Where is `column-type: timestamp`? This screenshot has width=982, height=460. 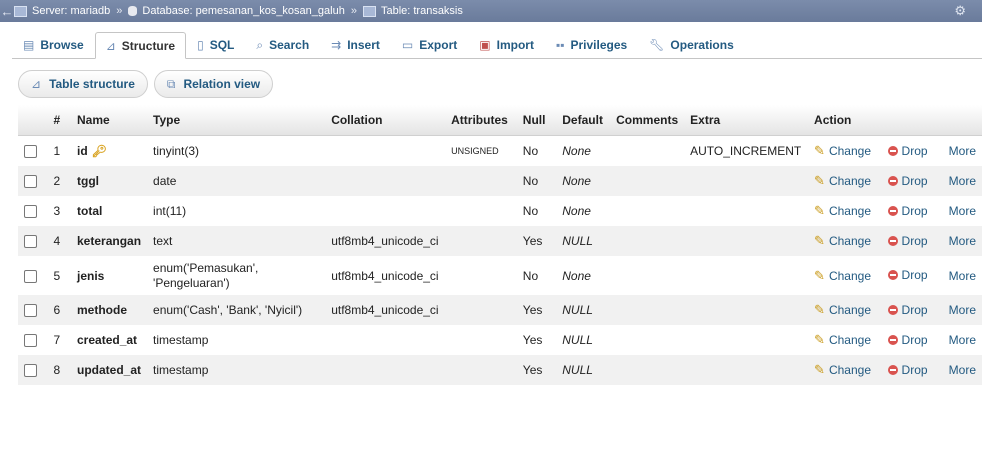 column-type: timestamp is located at coordinates (236, 370).